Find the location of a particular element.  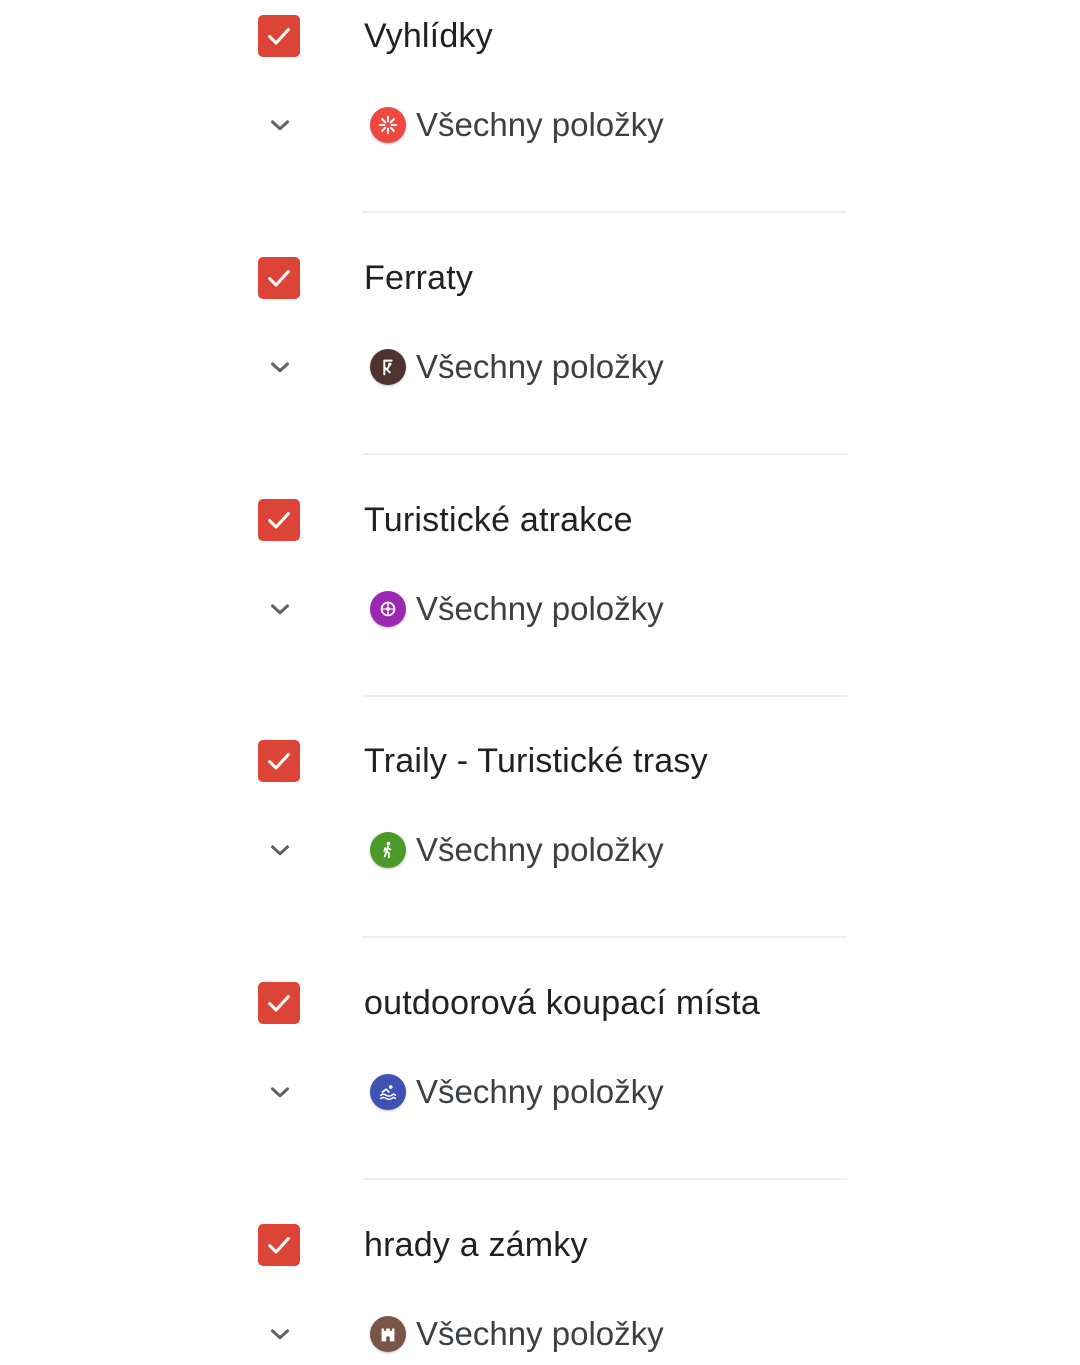

viewpoint-icon is located at coordinates (388, 125).